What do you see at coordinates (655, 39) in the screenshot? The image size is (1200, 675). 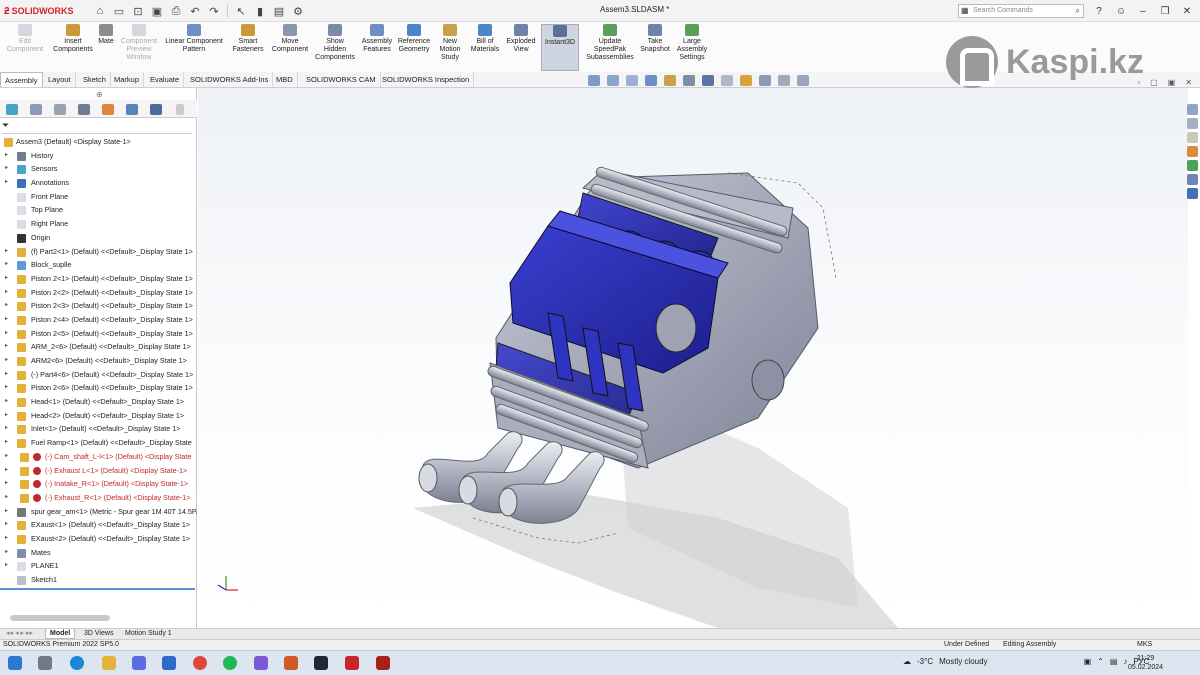 I see `ribbon-button-take-snapshot: Take Snapshot` at bounding box center [655, 39].